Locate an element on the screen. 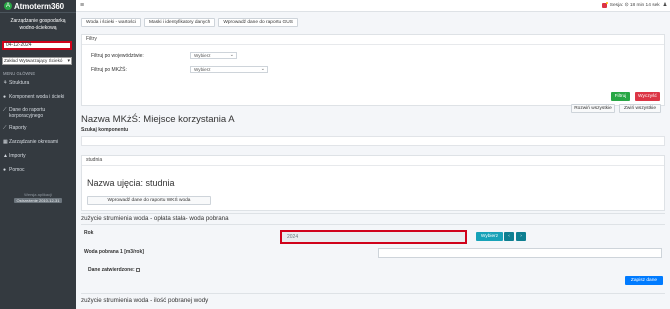  sidebar-item-komponent: ● Komponent woda i ścieki is located at coordinates (38, 97).